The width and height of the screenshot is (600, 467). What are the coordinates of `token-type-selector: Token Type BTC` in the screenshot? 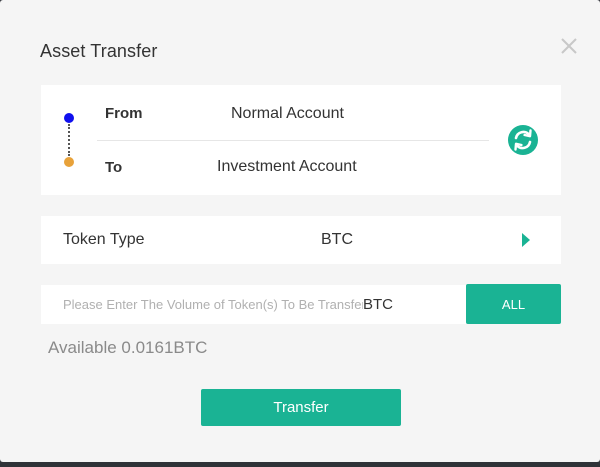 It's located at (301, 240).